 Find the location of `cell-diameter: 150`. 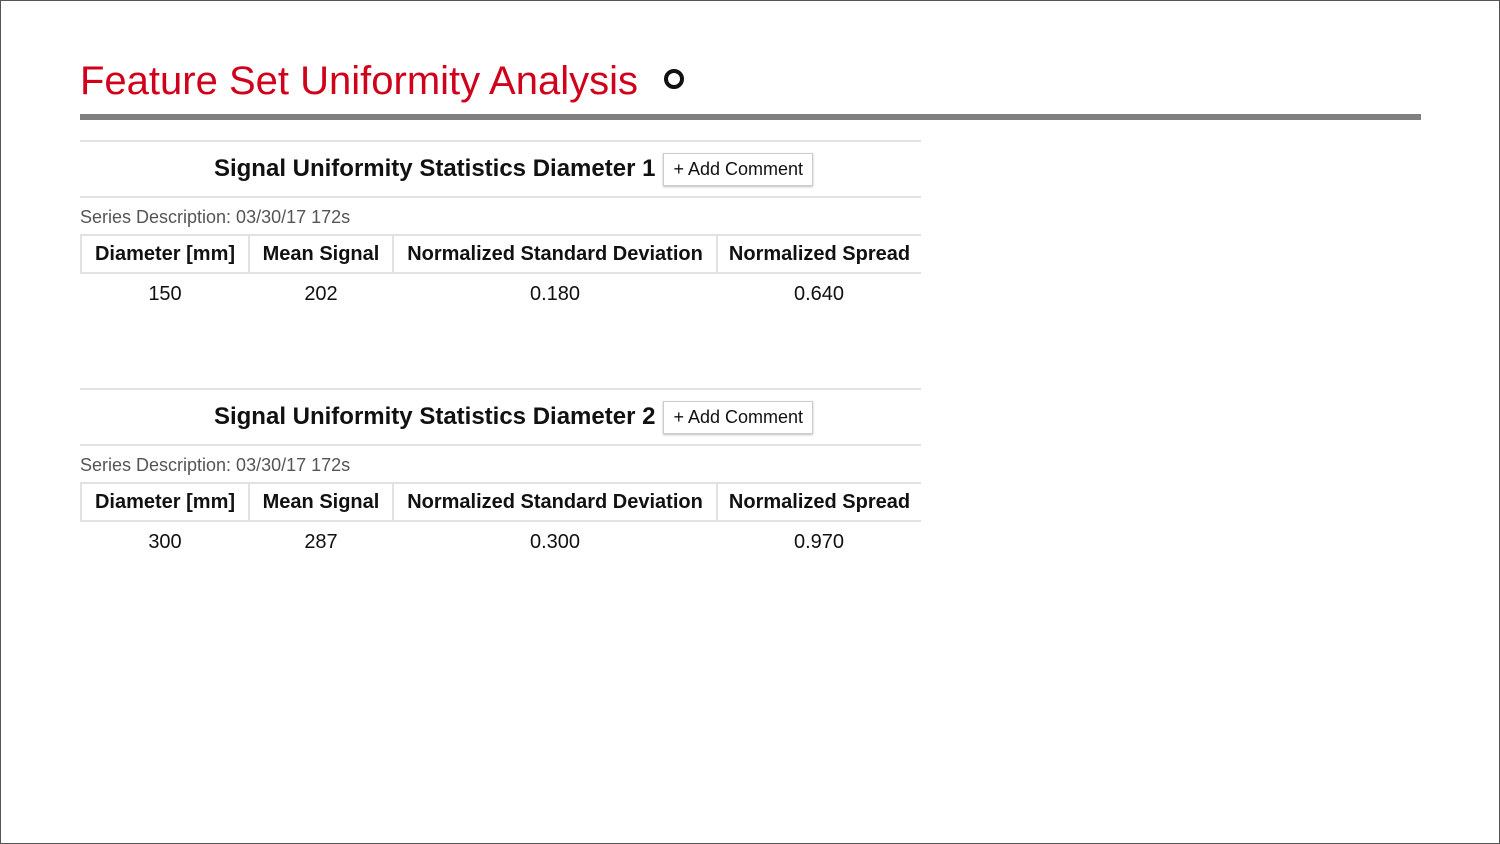

cell-diameter: 150 is located at coordinates (165, 293).